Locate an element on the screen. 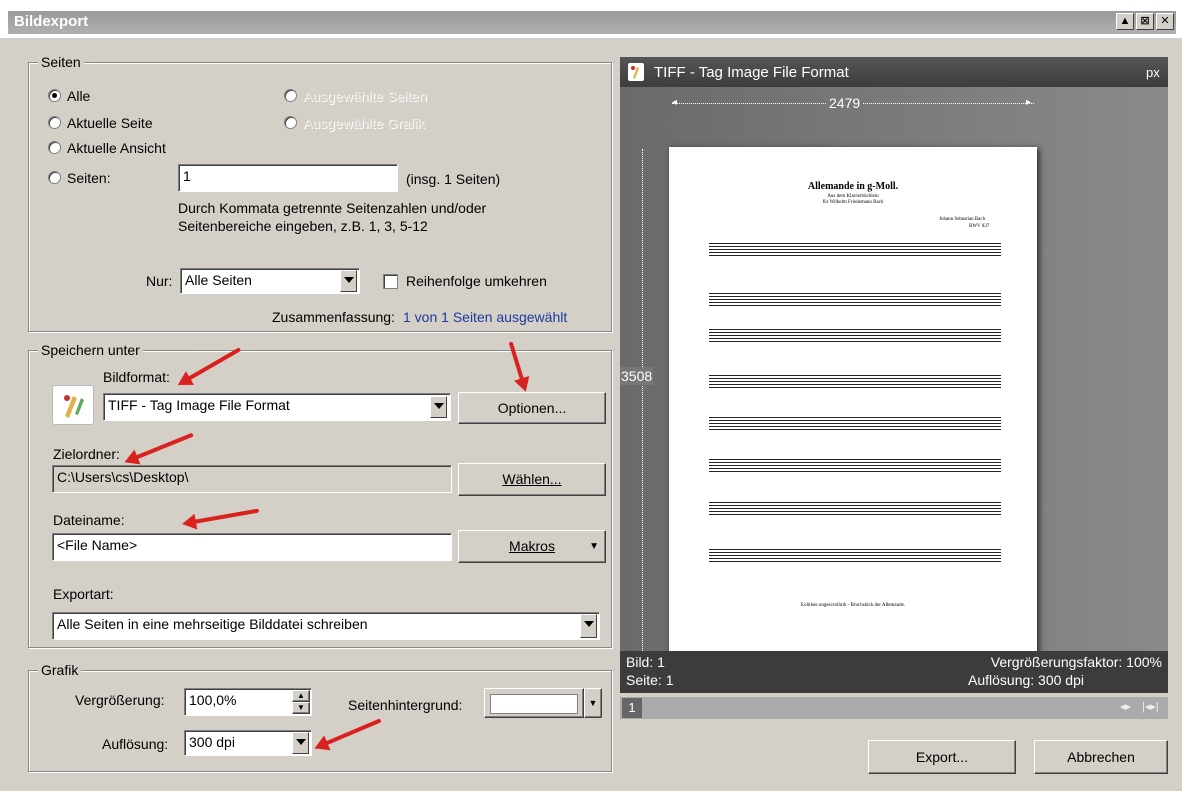 This screenshot has height=791, width=1182. nav-first-last-icon: |◂▸| is located at coordinates (1150, 706).